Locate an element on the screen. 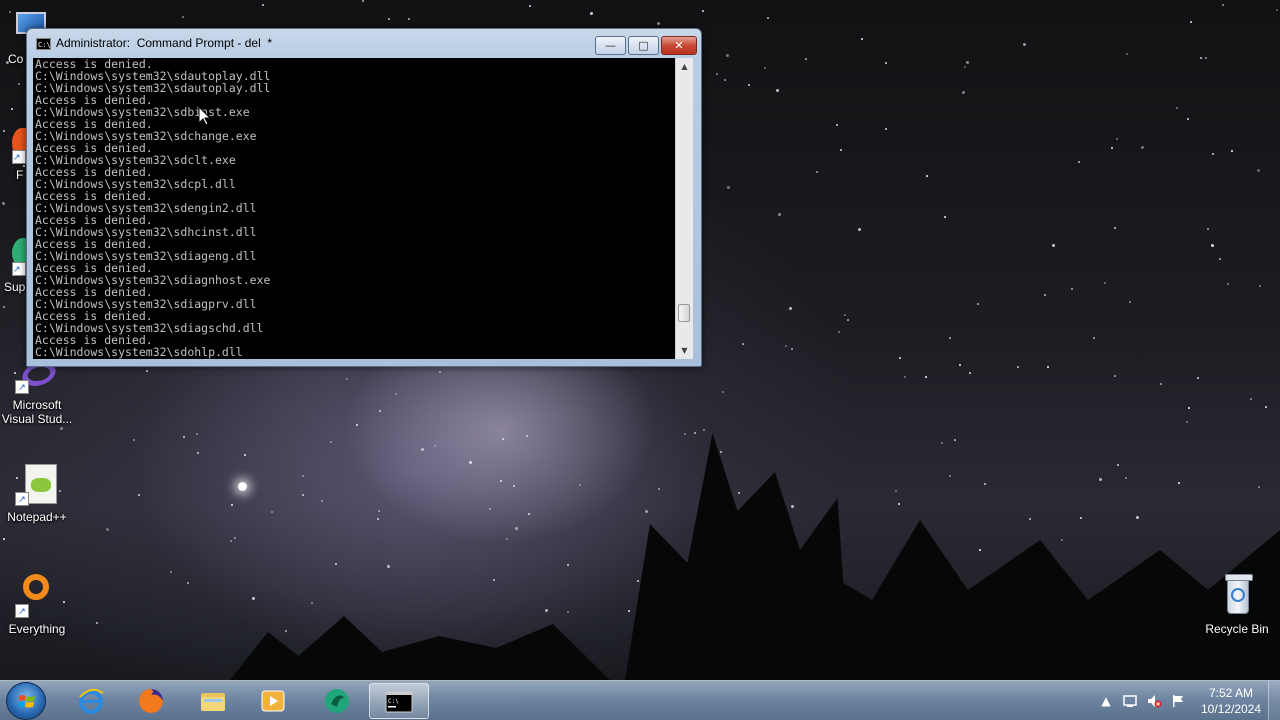 This screenshot has width=1280, height=720. taskbar-command-prompt: C:\ is located at coordinates (399, 701).